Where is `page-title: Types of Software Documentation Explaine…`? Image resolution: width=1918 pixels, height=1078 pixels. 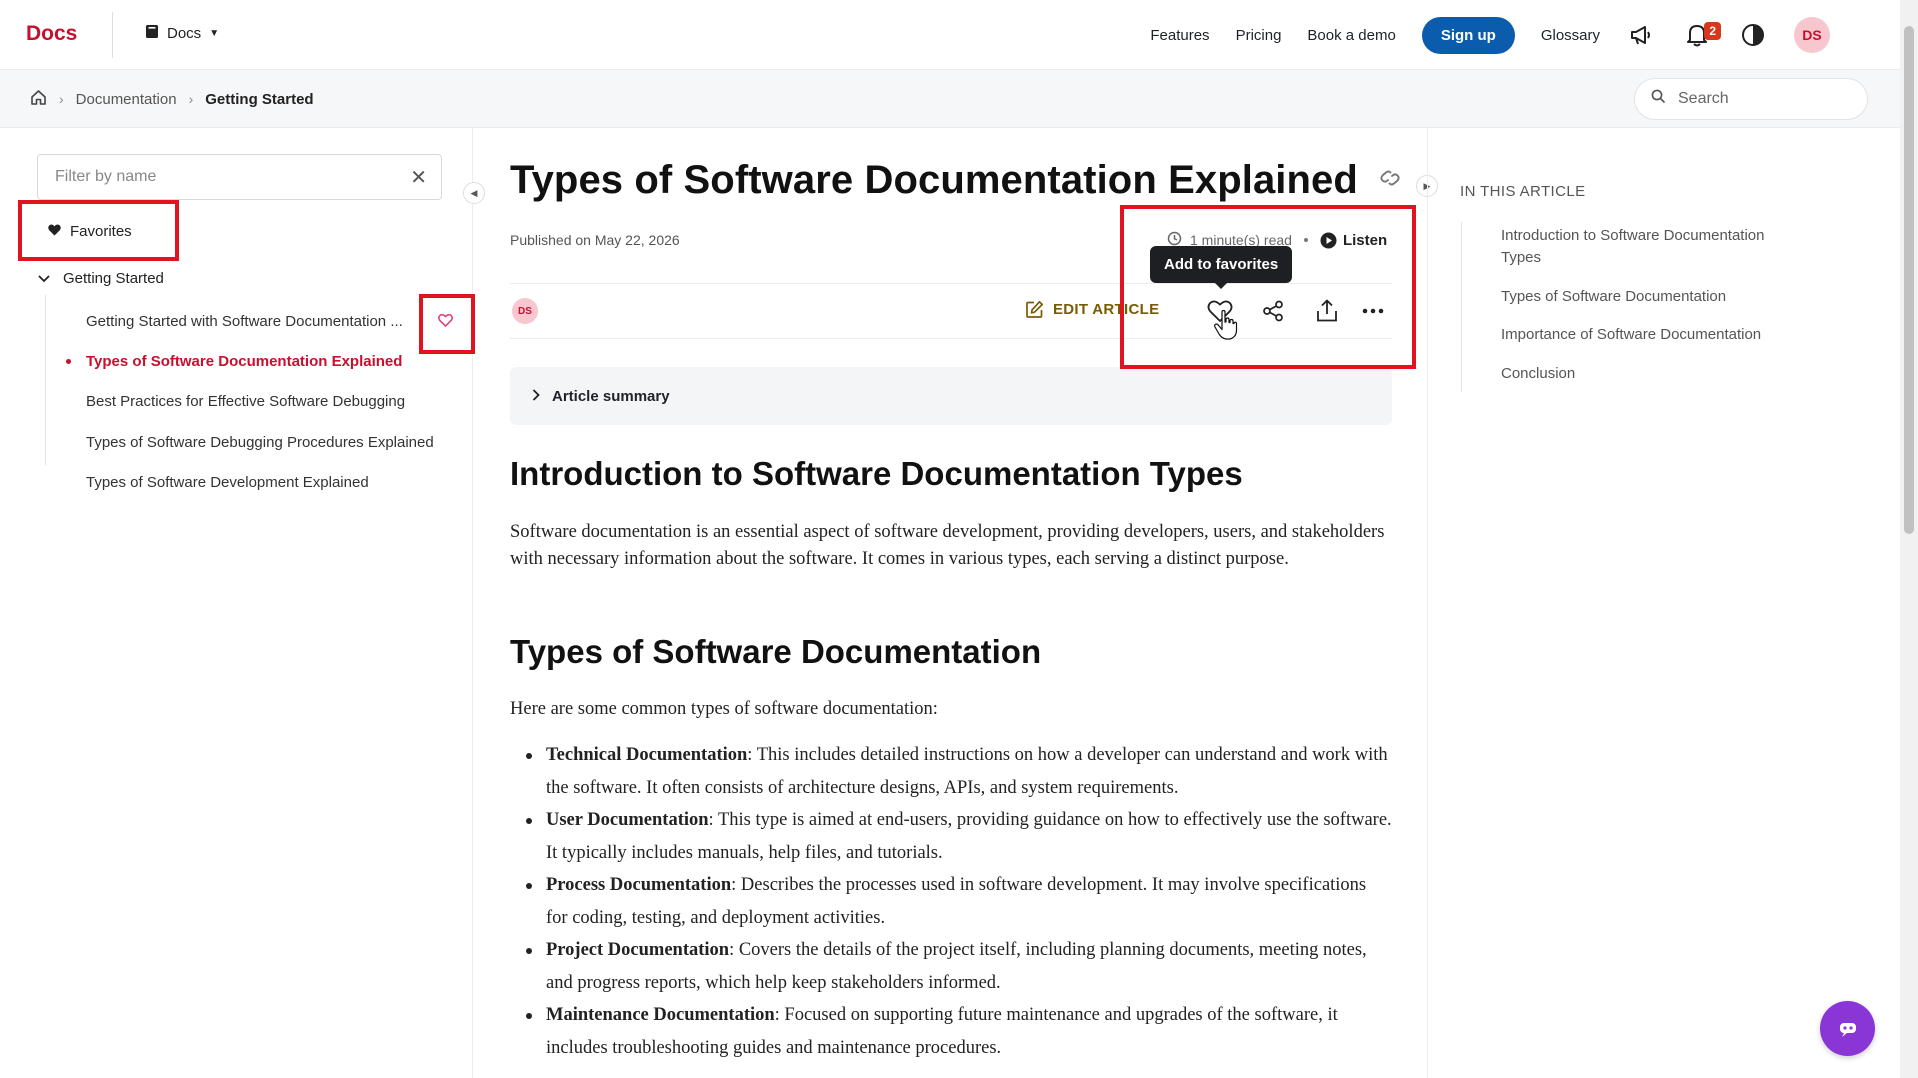
page-title: Types of Software Documentation Explaine… is located at coordinates (934, 180).